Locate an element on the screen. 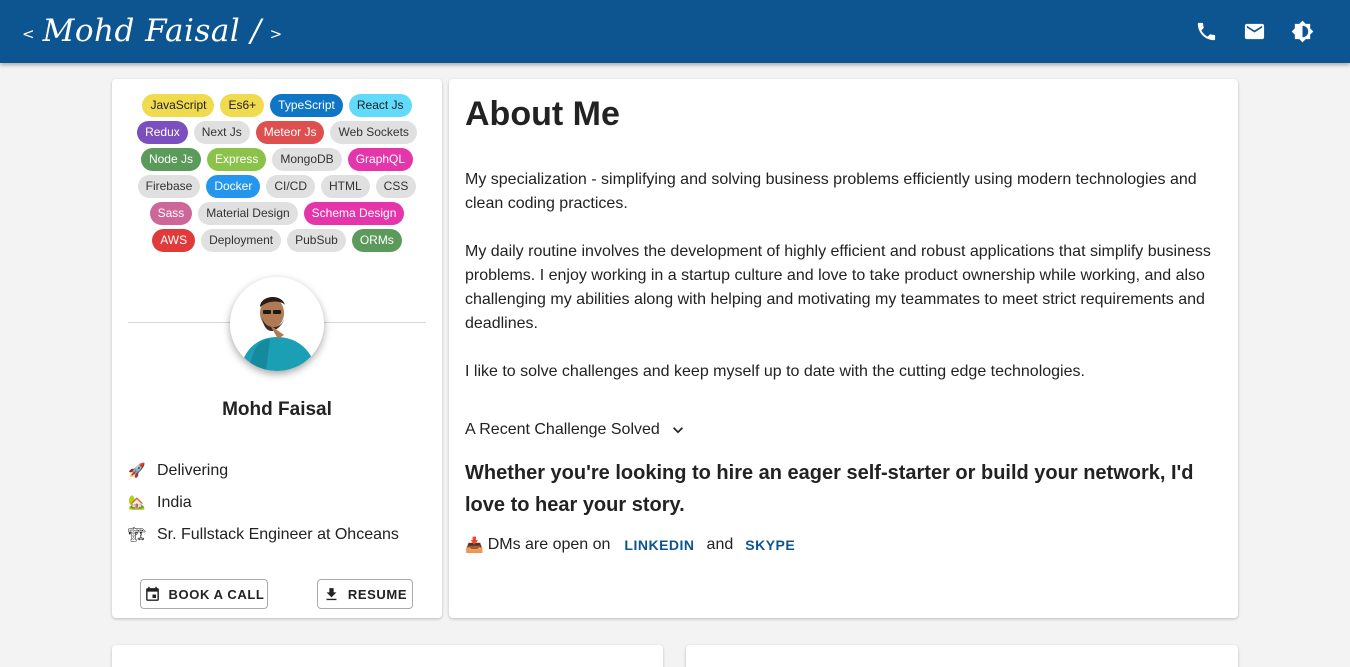 The width and height of the screenshot is (1350, 667). brightness-icon is located at coordinates (1302, 31).